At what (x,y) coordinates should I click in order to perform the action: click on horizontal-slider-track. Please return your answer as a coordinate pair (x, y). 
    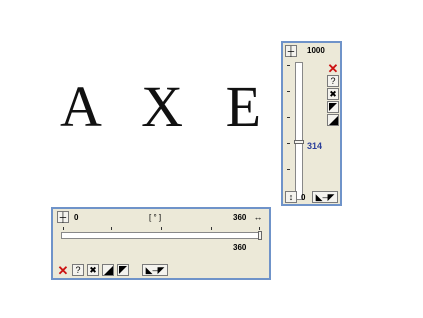
    Looking at the image, I should click on (161, 235).